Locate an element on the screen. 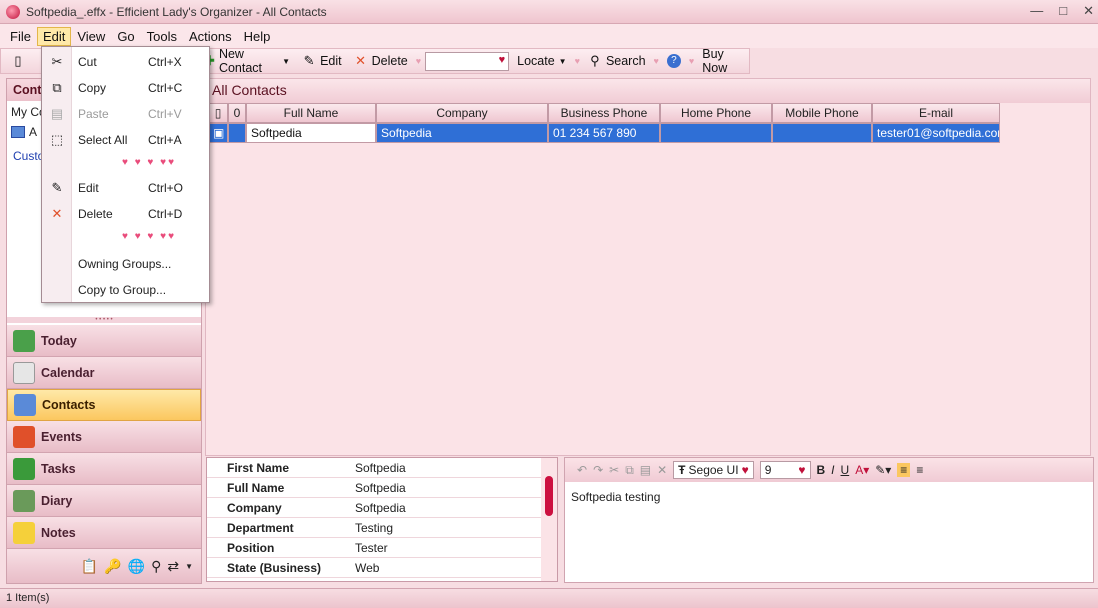 The height and width of the screenshot is (608, 1098). cell-business-phone: 01 234 567 890 is located at coordinates (604, 133).